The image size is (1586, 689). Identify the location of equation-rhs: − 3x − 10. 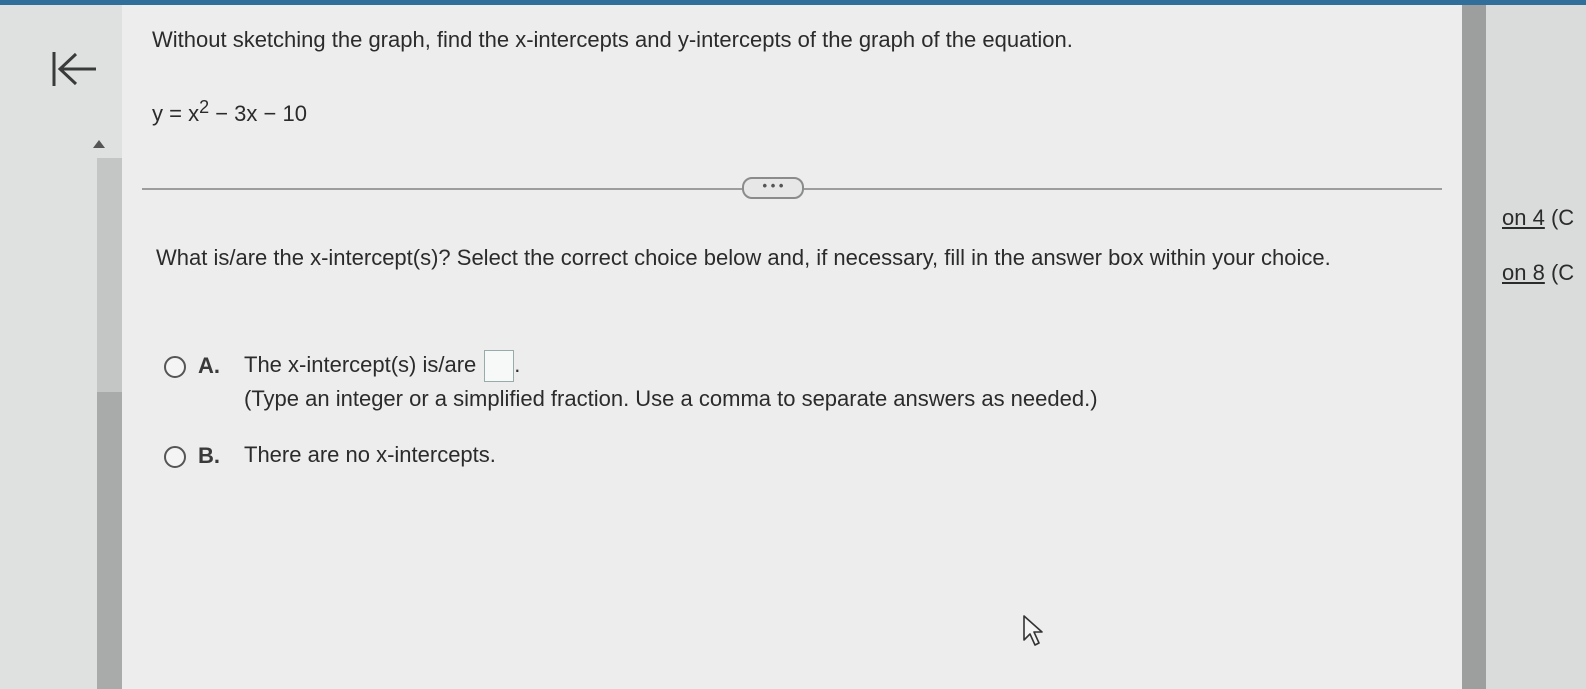
(258, 113).